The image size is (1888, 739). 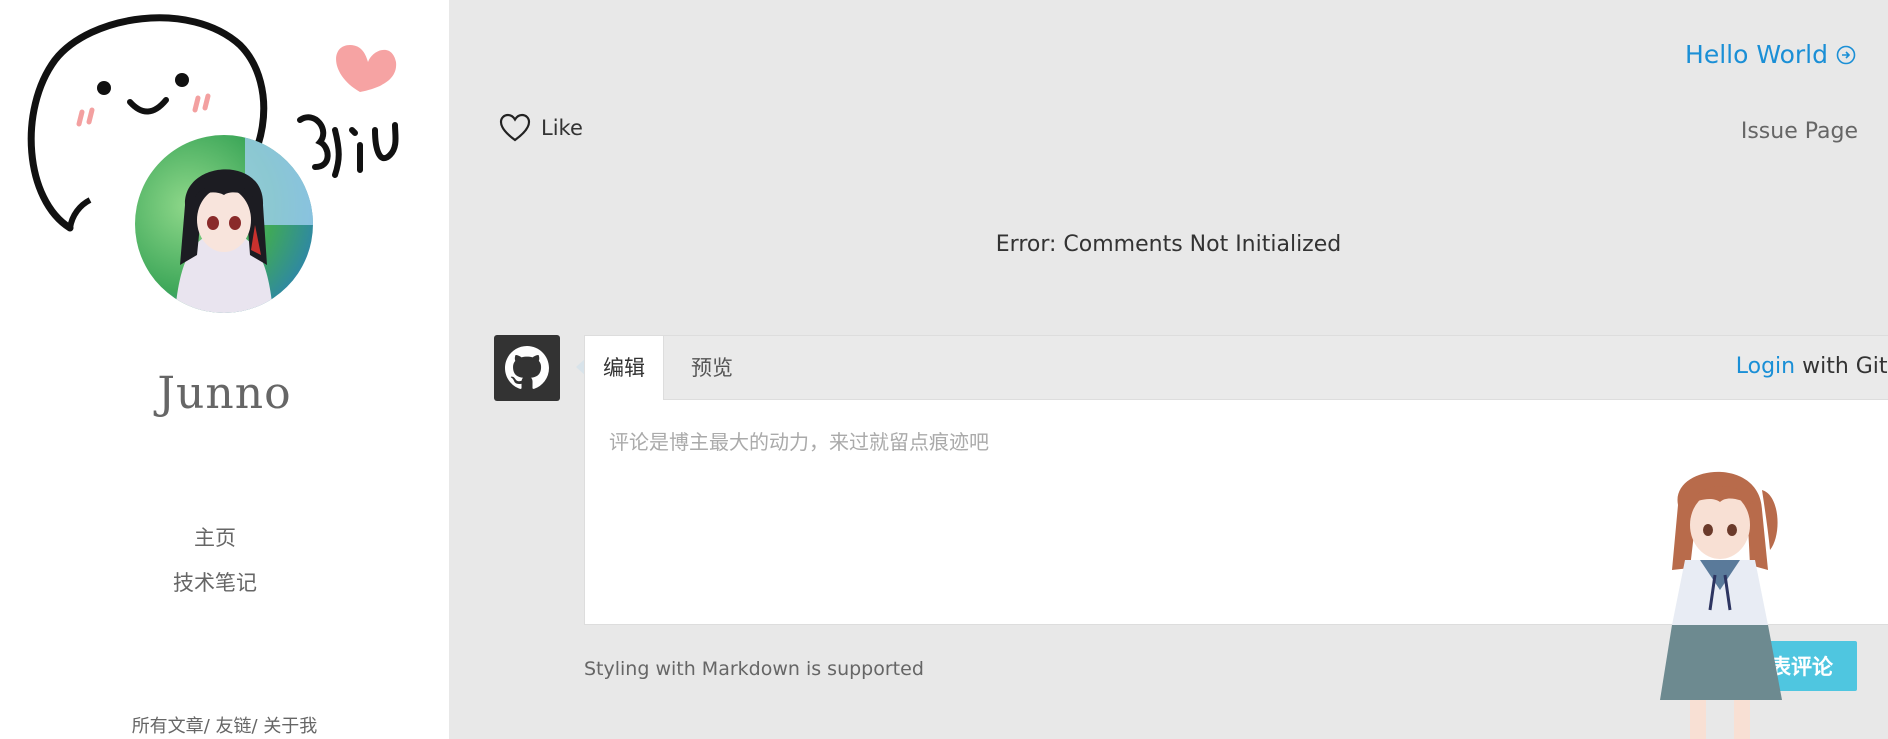 I want to click on login-suffix: with GitHub, so click(x=1845, y=366).